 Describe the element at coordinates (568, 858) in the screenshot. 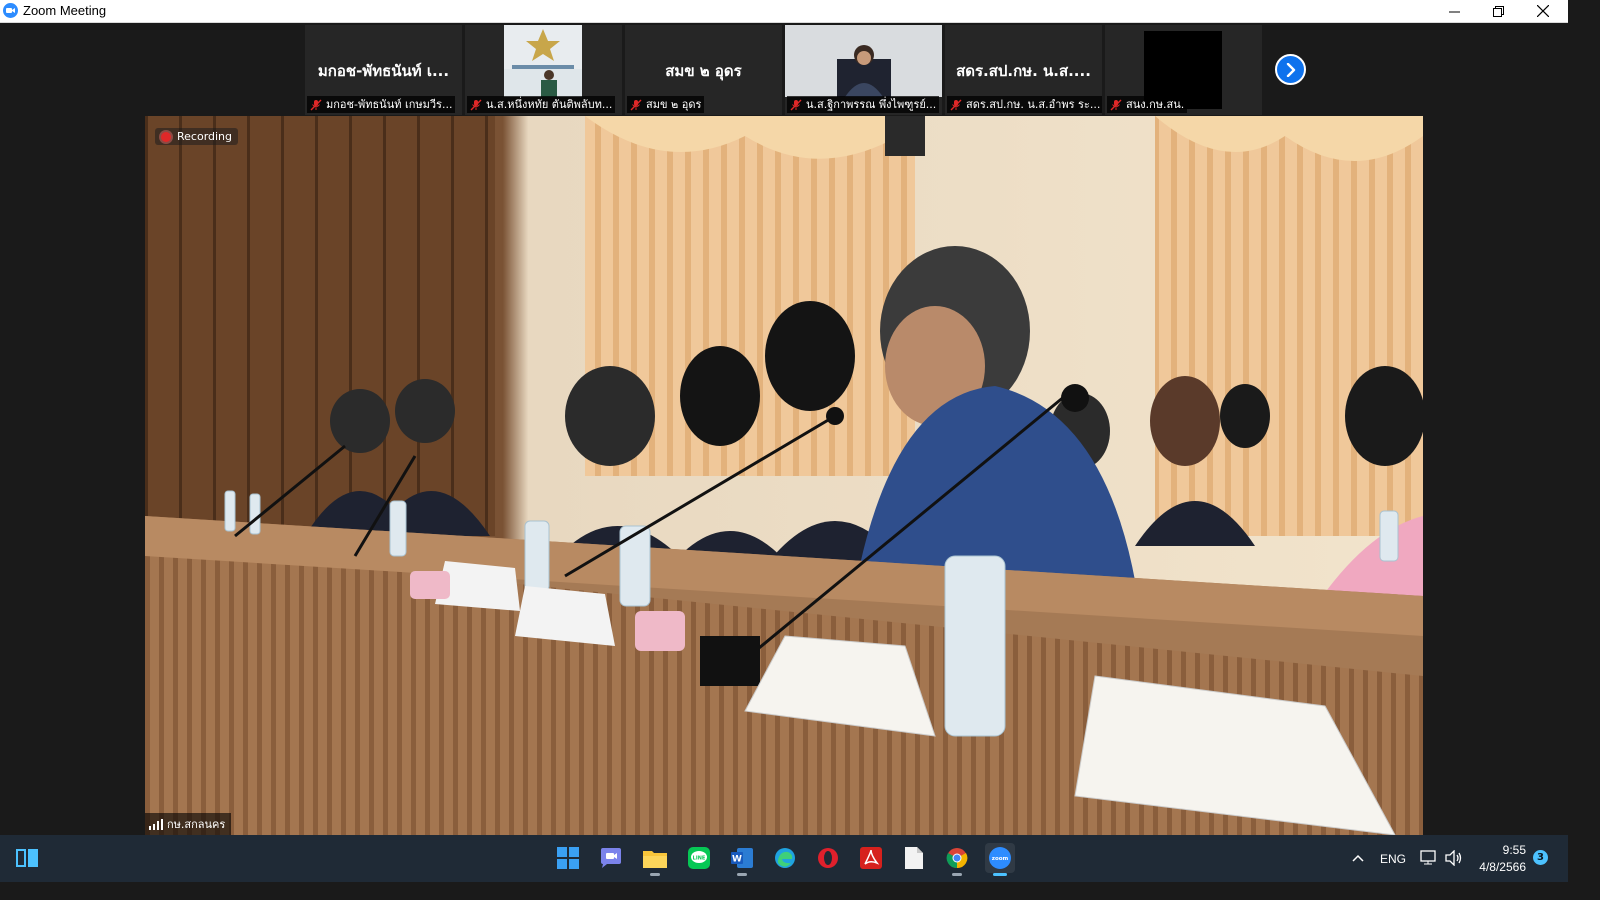

I see `start-icon` at that location.